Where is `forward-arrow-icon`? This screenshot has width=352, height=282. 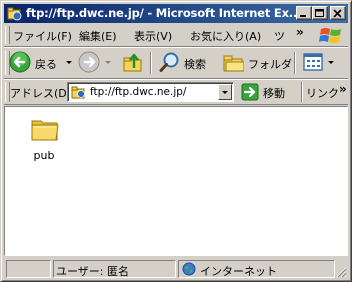 forward-arrow-icon is located at coordinates (89, 62).